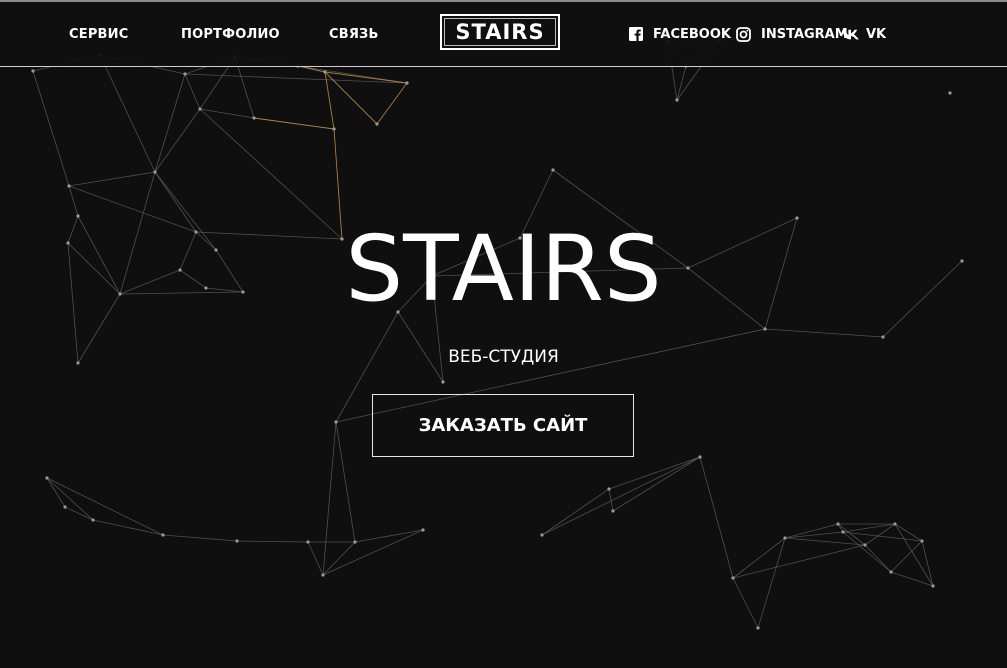 This screenshot has width=1007, height=668. Describe the element at coordinates (743, 34) in the screenshot. I see `instagram-icon` at that location.